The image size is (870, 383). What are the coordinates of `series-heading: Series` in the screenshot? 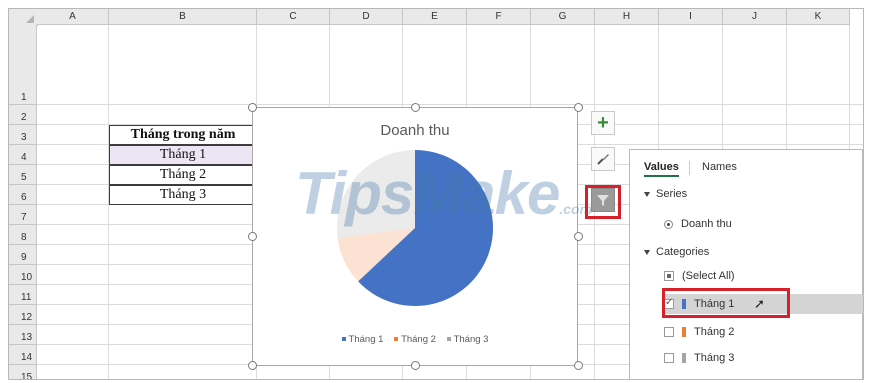 It's located at (665, 194).